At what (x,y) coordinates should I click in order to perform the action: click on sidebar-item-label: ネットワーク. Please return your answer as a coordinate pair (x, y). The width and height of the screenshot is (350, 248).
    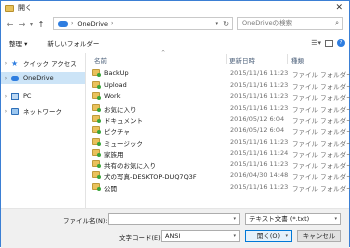
    Looking at the image, I should click on (42, 112).